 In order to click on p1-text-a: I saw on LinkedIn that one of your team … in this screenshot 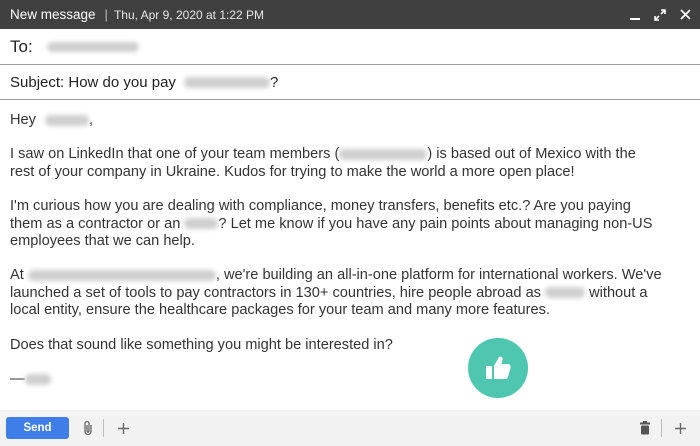, I will do `click(175, 154)`.